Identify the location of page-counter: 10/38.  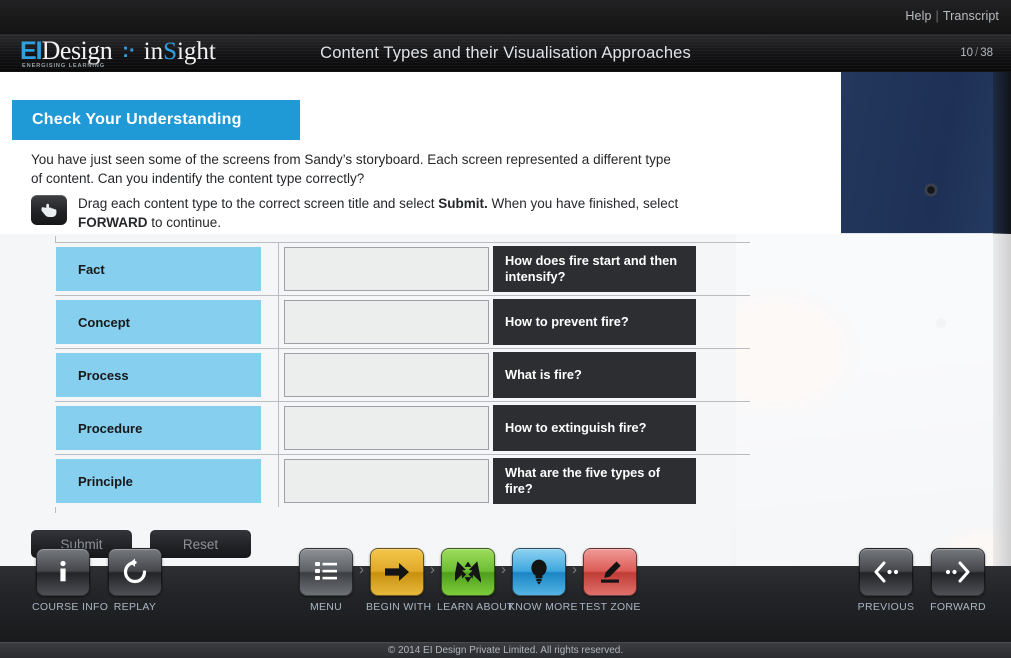
(976, 53).